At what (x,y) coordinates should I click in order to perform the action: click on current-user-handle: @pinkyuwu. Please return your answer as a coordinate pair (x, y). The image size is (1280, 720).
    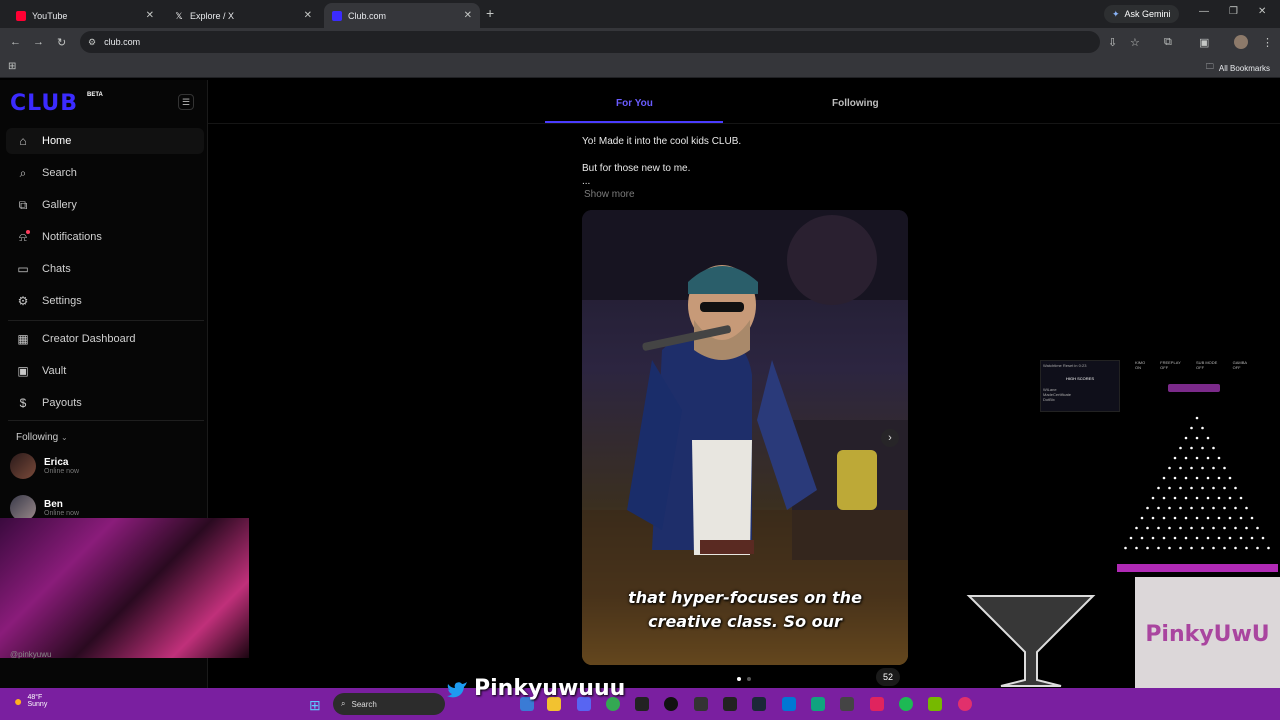
    Looking at the image, I should click on (30, 654).